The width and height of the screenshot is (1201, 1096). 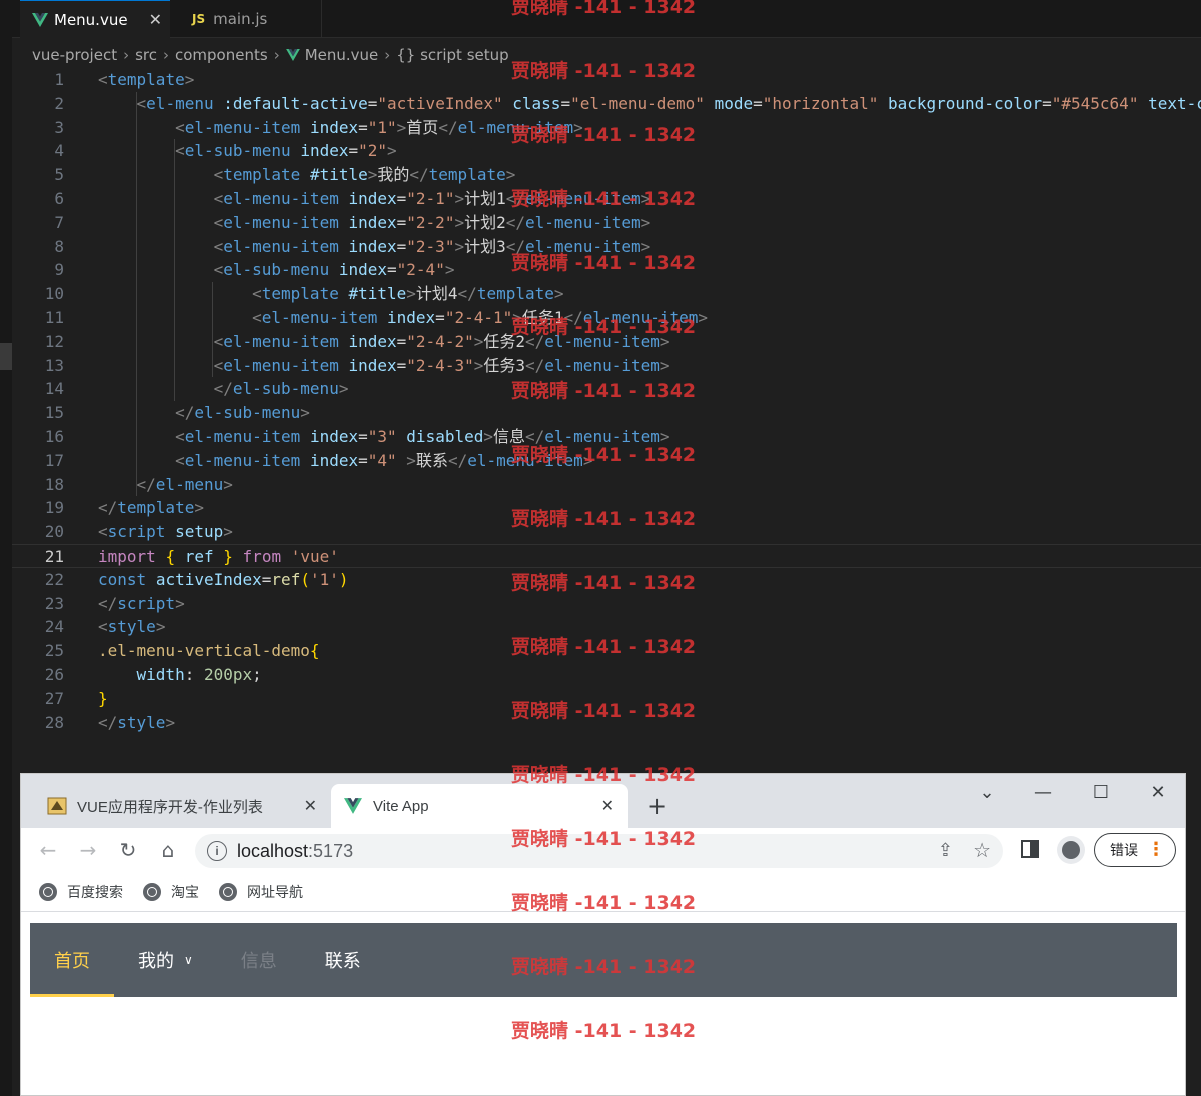 What do you see at coordinates (199, 556) in the screenshot?
I see `code-token: ref` at bounding box center [199, 556].